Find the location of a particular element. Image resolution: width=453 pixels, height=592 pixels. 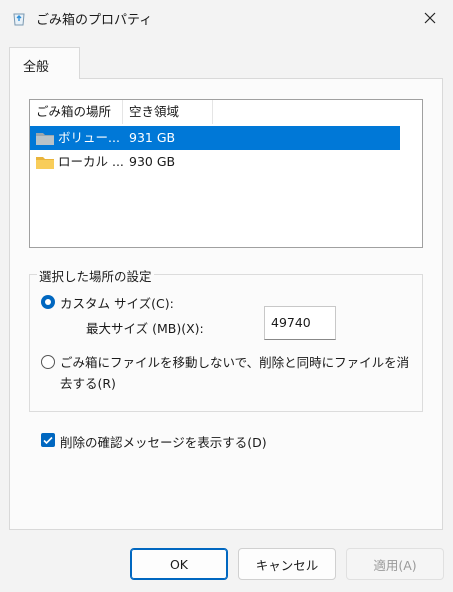

no-move-label-line1: ごみ箱にファイルを移動しないで、削除と同時にファイルを消 is located at coordinates (234, 361).